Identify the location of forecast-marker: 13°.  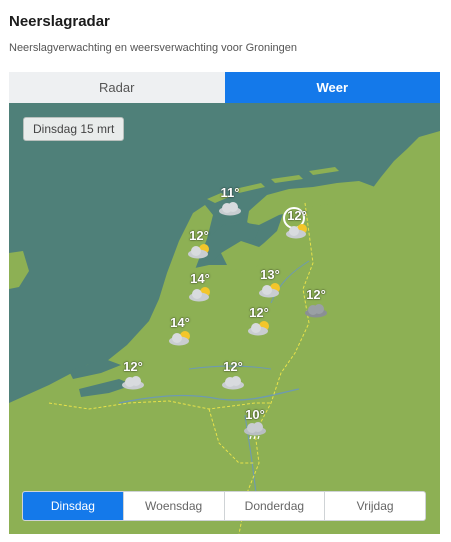
(270, 287).